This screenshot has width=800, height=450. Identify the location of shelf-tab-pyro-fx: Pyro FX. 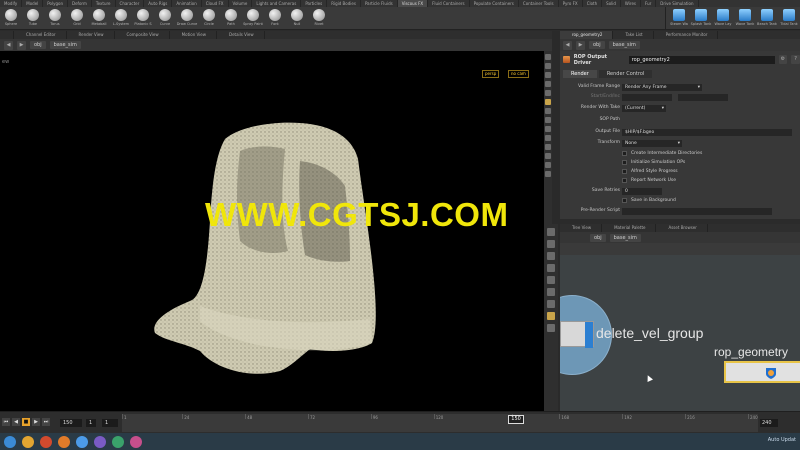
(571, 3).